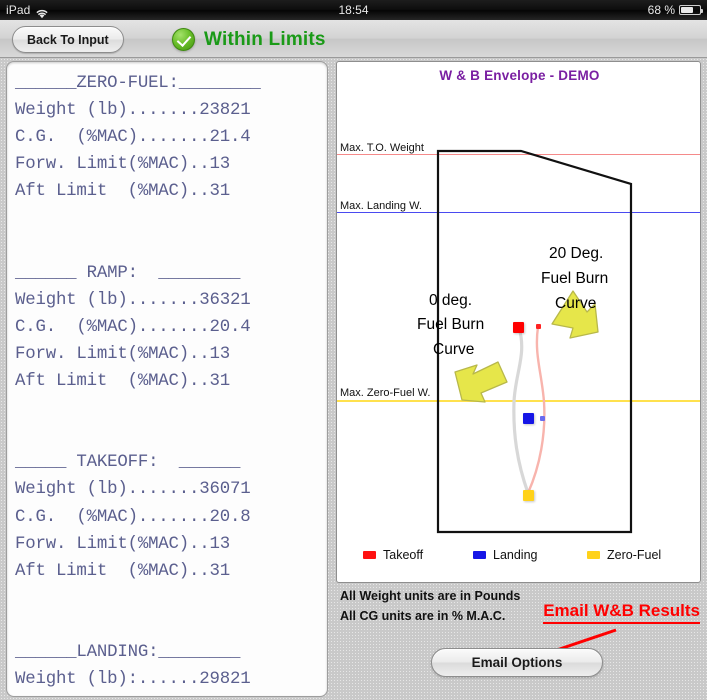 This screenshot has width=707, height=700. Describe the element at coordinates (538, 326) in the screenshot. I see `takeoff-marker-20deg` at that location.